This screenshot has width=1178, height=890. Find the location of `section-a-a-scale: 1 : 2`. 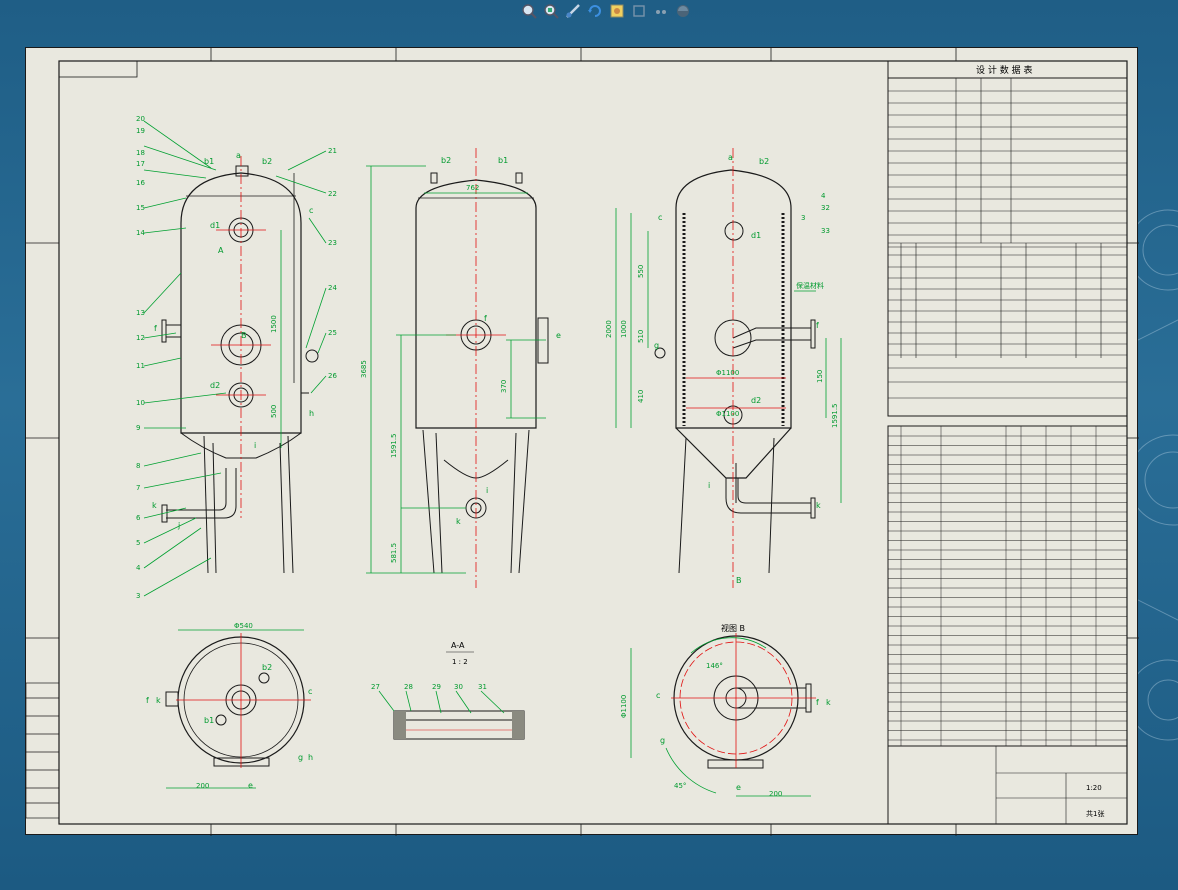

section-a-a-scale: 1 : 2 is located at coordinates (460, 662).